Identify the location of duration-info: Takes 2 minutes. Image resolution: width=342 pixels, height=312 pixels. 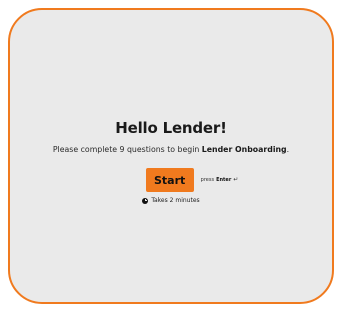
(171, 200).